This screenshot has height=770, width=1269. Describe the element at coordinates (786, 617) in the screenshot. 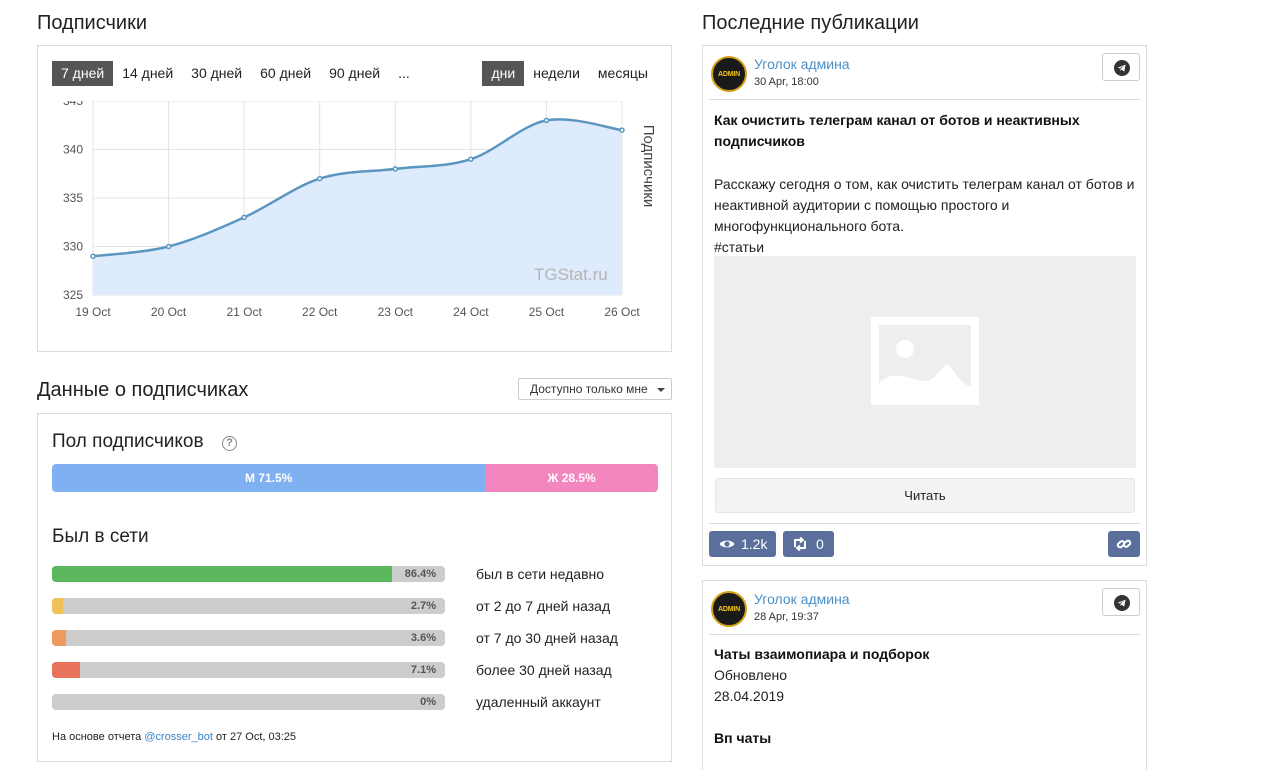

I see `post-date: 28 Apr, 19:37` at that location.